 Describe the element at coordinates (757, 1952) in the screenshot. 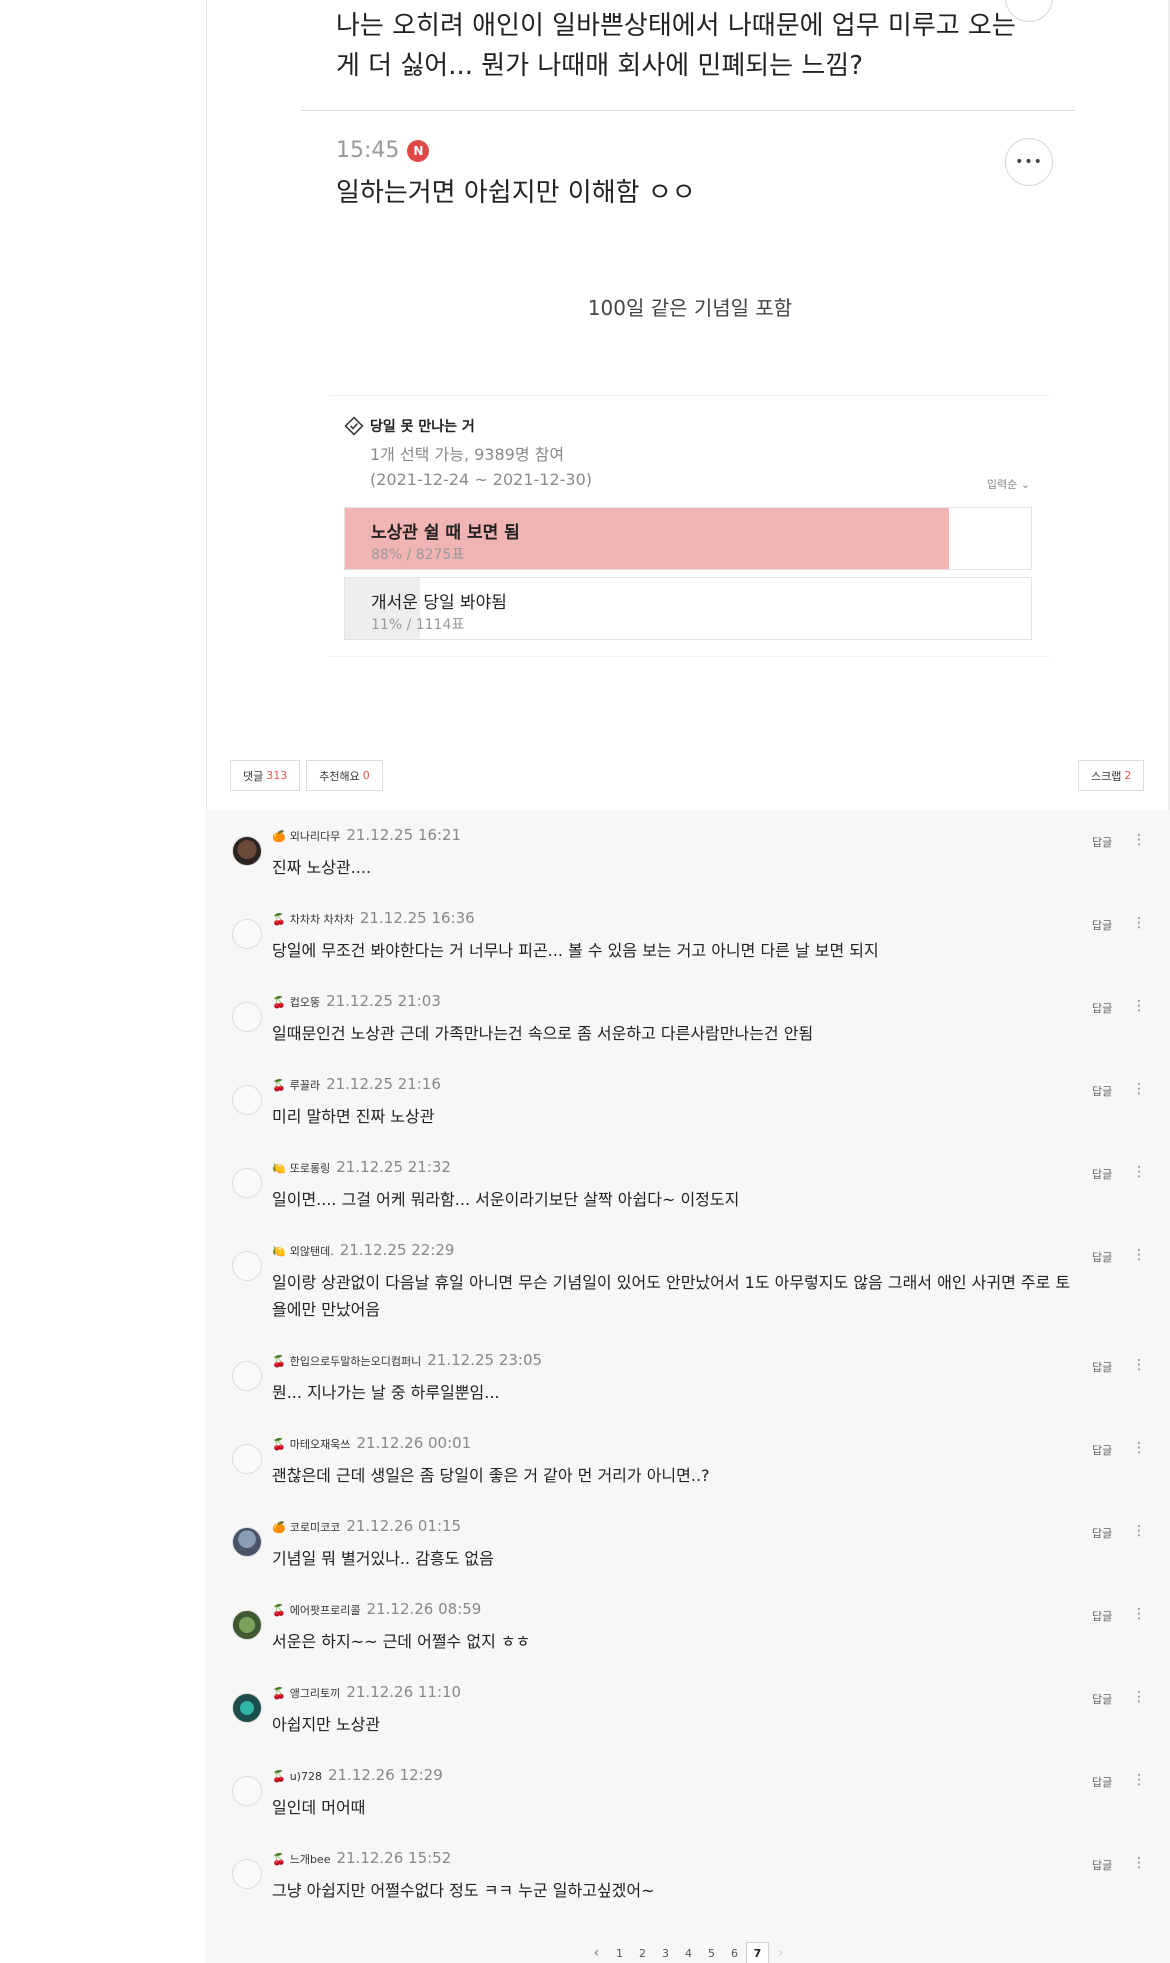

I see `page-link-current: 7` at that location.